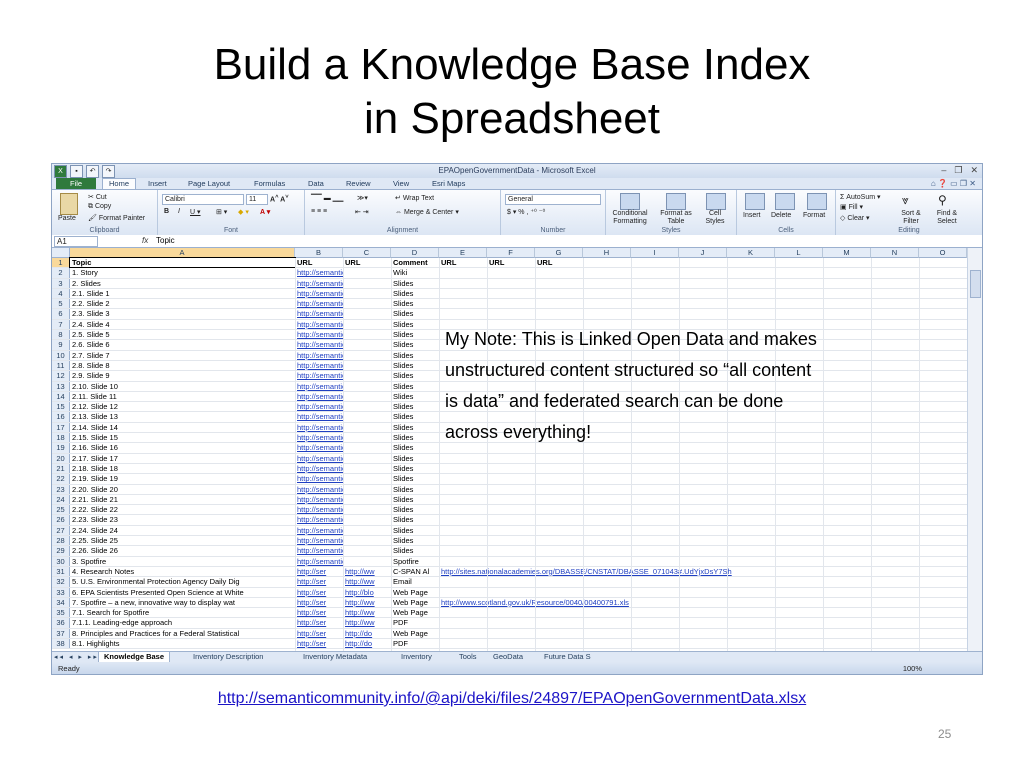 This screenshot has width=1024, height=768. What do you see at coordinates (943, 253) in the screenshot?
I see `column-header: O` at bounding box center [943, 253].